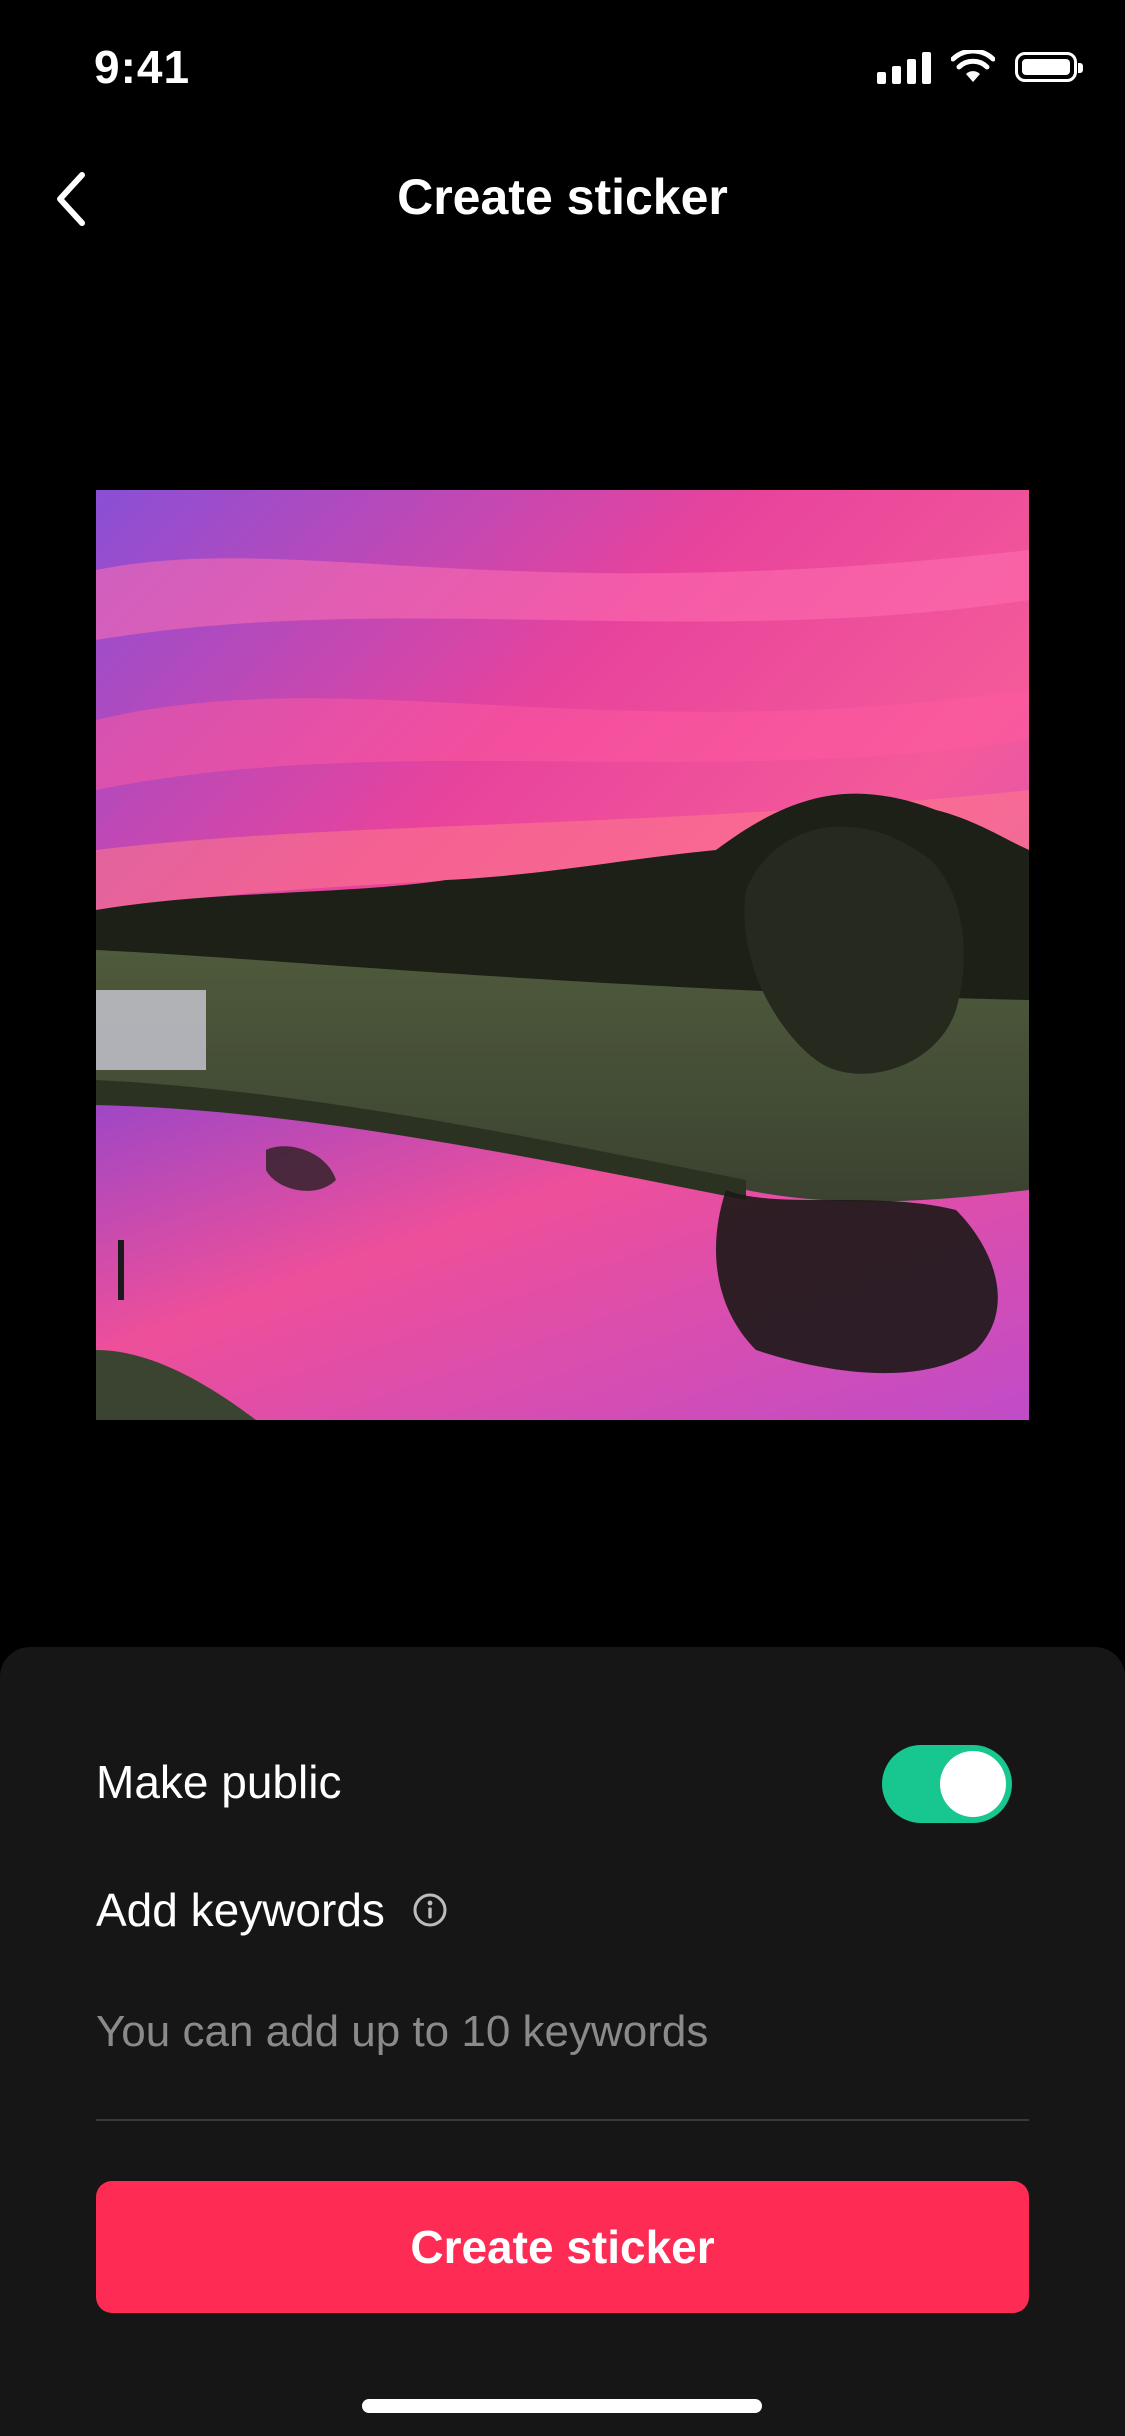  Describe the element at coordinates (562, 2120) in the screenshot. I see `divider` at that location.